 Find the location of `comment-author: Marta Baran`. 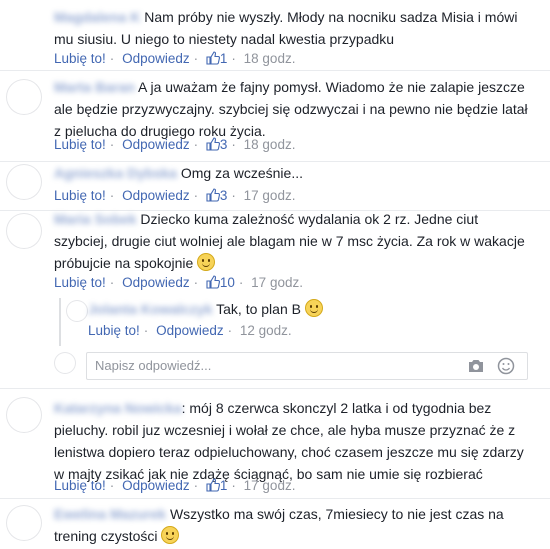

comment-author: Marta Baran is located at coordinates (94, 87).